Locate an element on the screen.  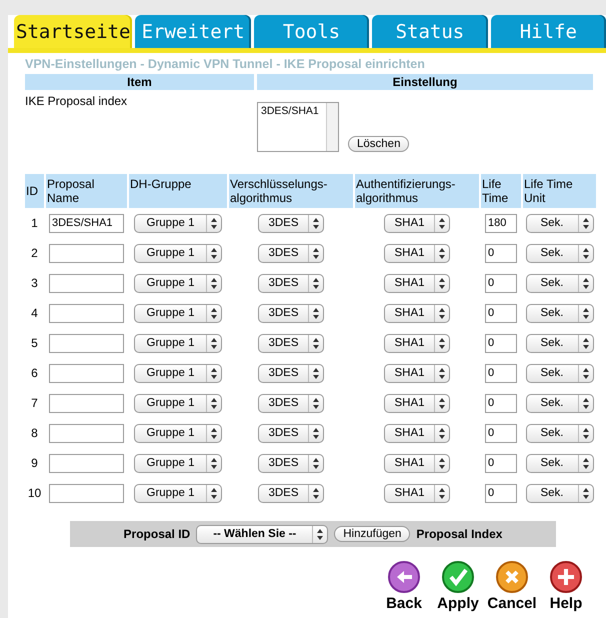
checkmark-icon is located at coordinates (458, 577).